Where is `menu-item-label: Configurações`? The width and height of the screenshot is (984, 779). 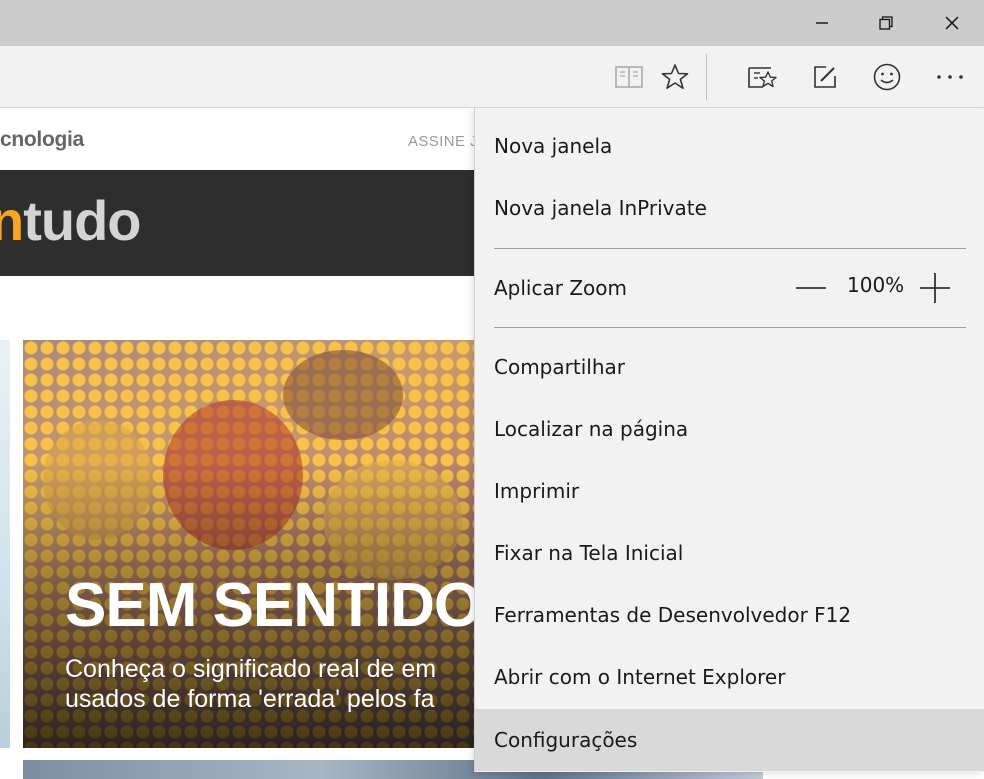 menu-item-label: Configurações is located at coordinates (566, 740).